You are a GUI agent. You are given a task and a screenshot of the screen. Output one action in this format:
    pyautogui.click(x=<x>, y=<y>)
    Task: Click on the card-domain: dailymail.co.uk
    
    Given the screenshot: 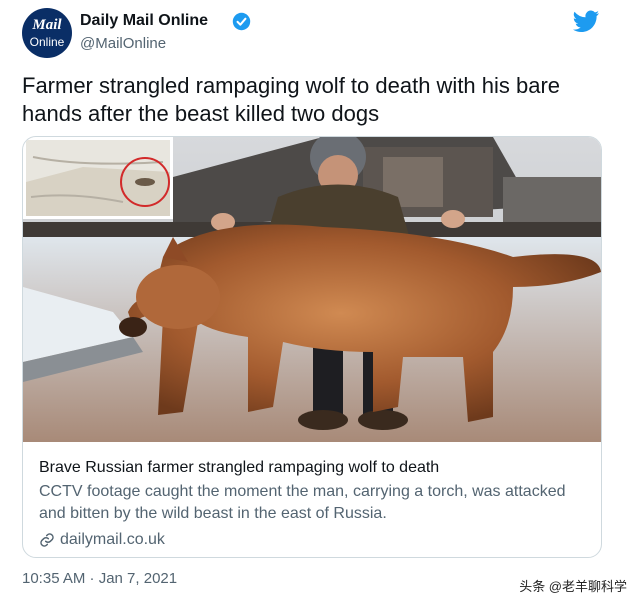 What is the action you would take?
    pyautogui.click(x=112, y=539)
    